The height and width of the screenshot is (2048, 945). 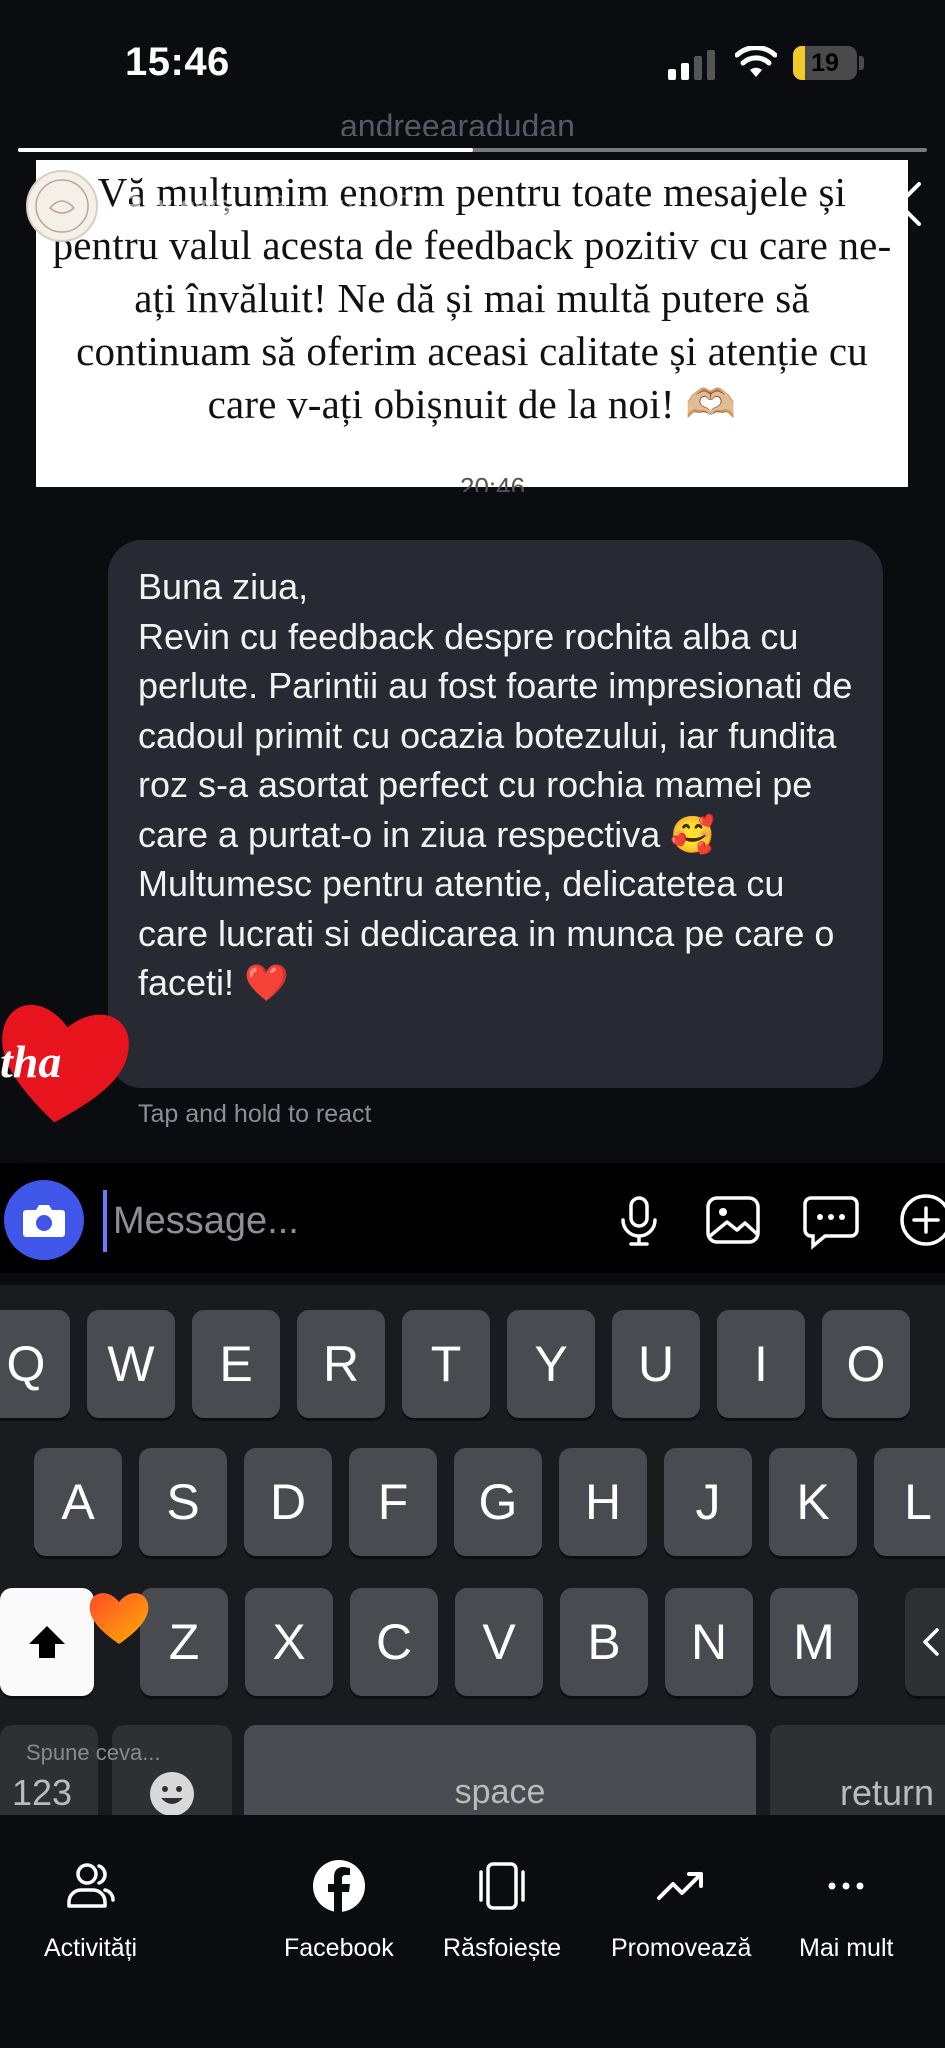 I want to click on key-i: I, so click(x=761, y=1364).